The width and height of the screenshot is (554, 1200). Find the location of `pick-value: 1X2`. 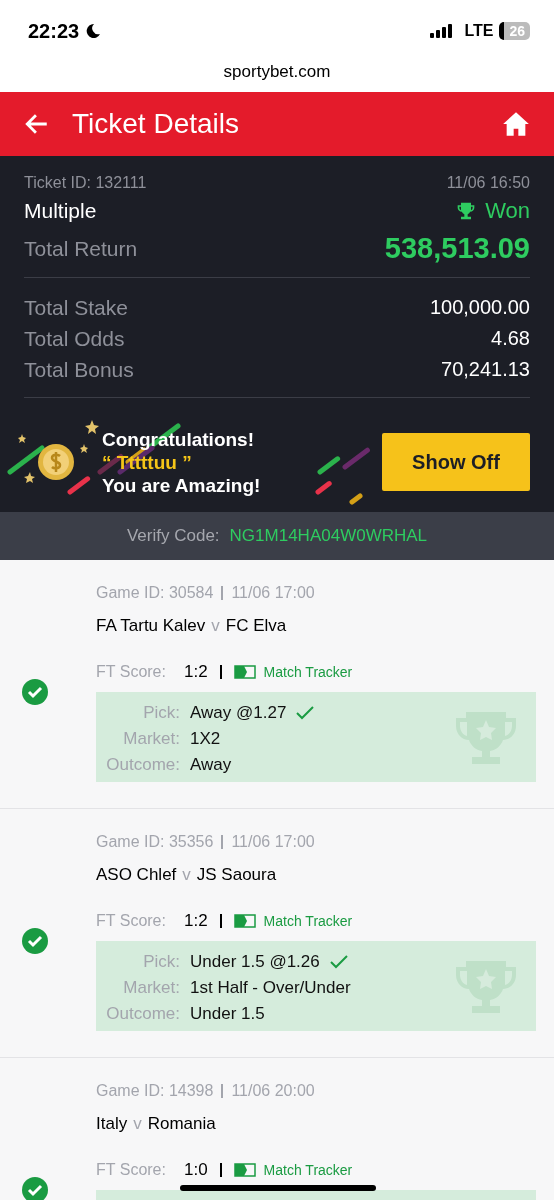

pick-value: 1X2 is located at coordinates (205, 739).